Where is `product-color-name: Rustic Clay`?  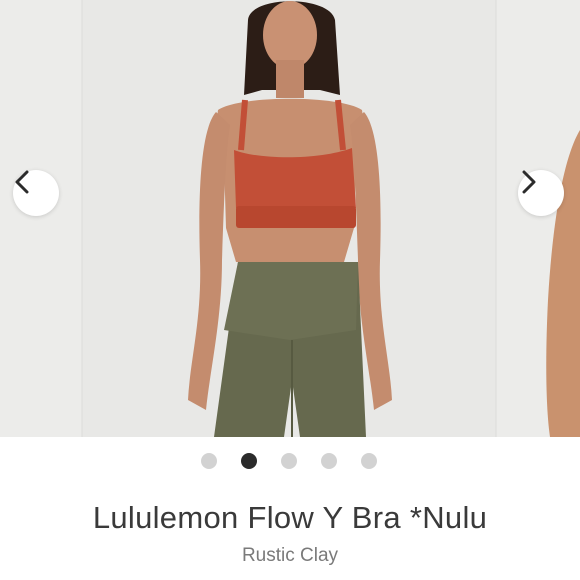
product-color-name: Rustic Clay is located at coordinates (290, 555).